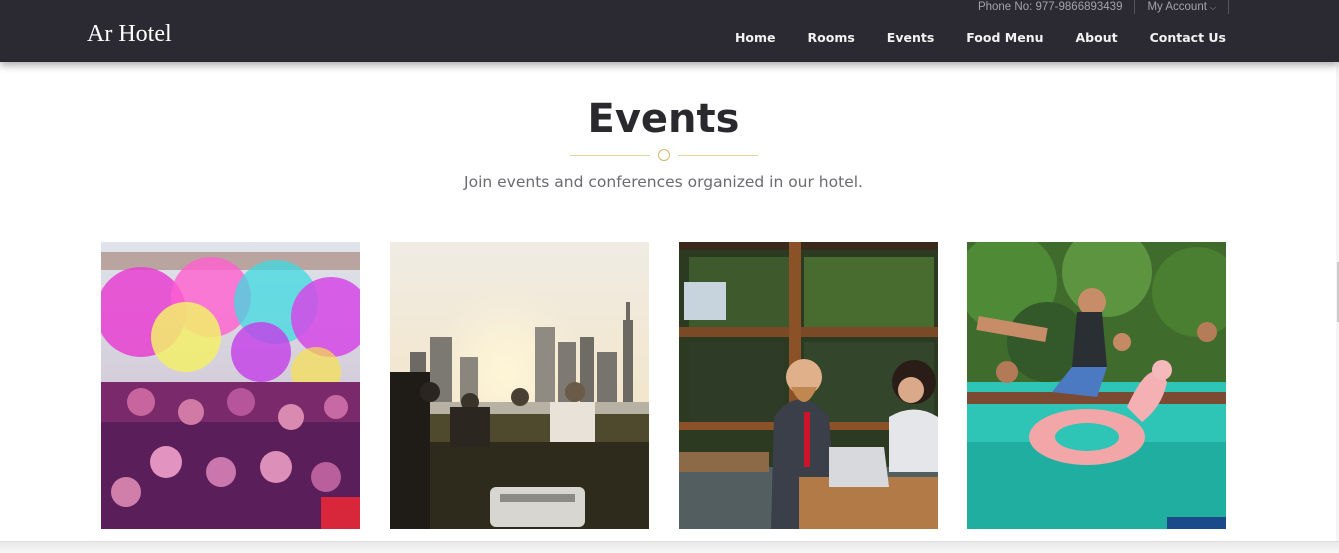  I want to click on event-card-color-festival, so click(230, 385).